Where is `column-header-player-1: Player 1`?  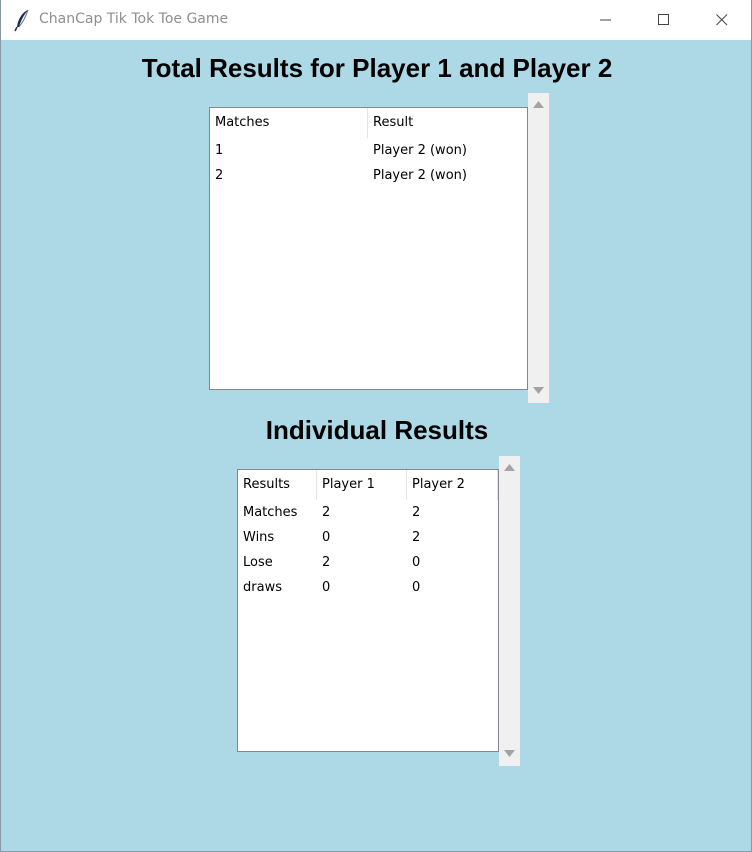
column-header-player-1: Player 1 is located at coordinates (362, 485).